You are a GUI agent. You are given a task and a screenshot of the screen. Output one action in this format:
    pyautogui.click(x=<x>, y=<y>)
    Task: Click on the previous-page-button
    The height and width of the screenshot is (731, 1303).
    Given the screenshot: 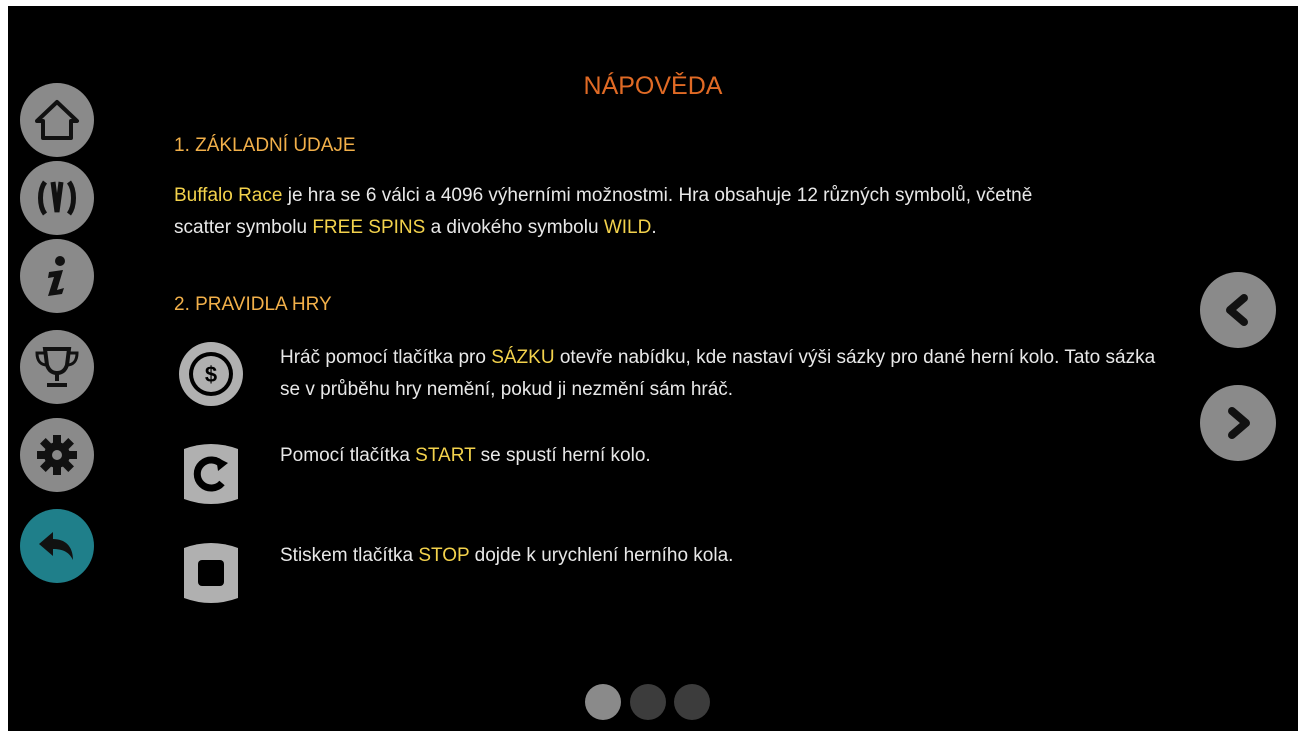 What is the action you would take?
    pyautogui.click(x=1238, y=310)
    